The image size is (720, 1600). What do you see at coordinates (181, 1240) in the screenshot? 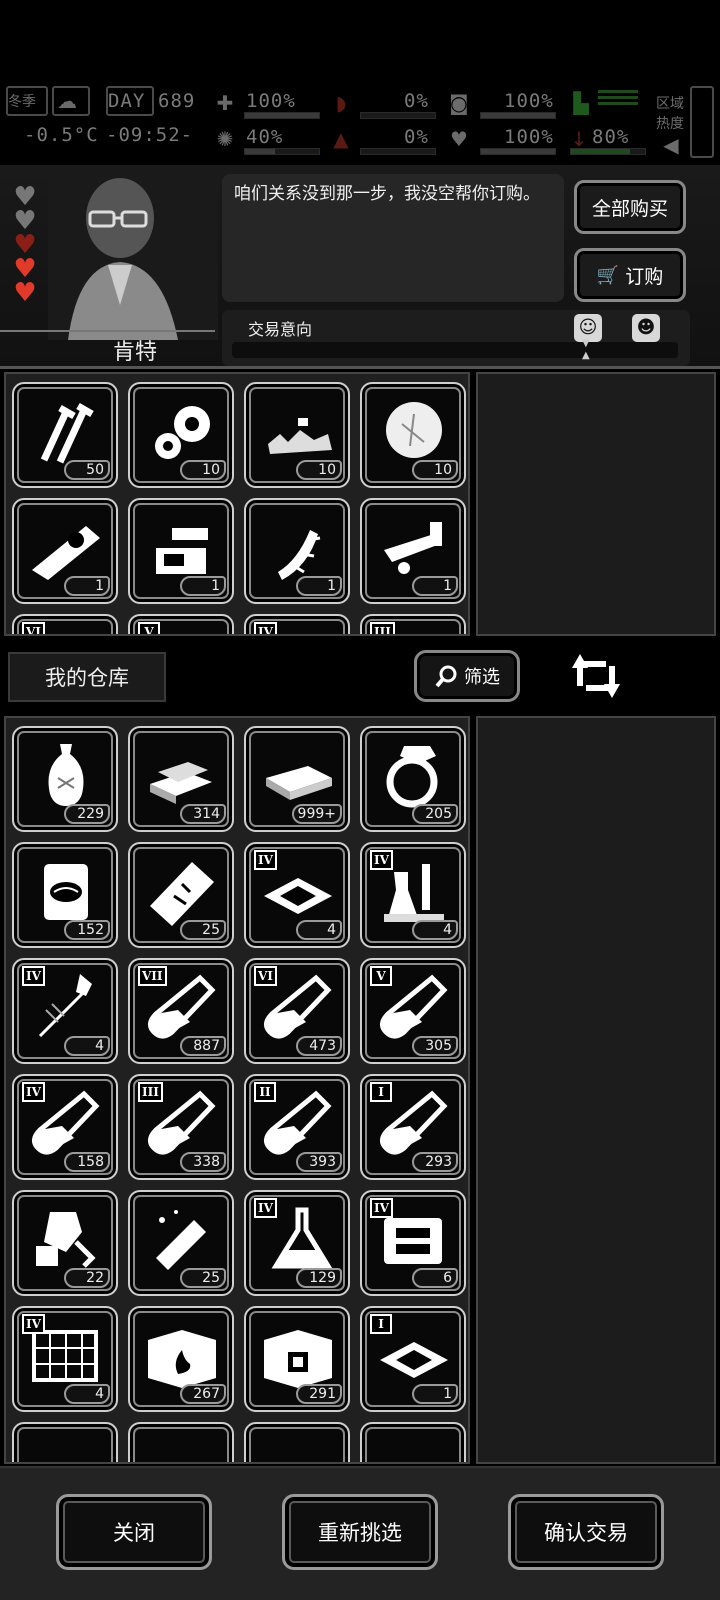
I see `broken-arm-icon` at bounding box center [181, 1240].